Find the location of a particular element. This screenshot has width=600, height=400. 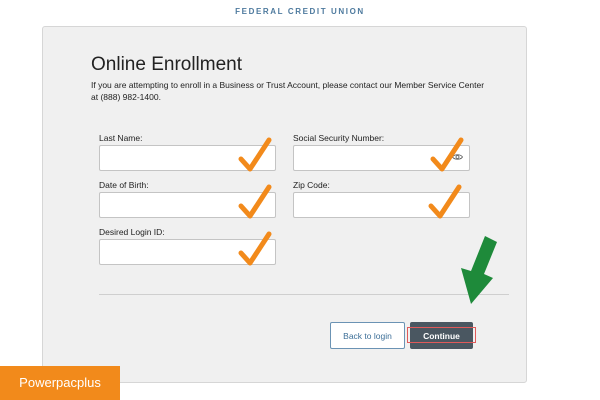

form-divider is located at coordinates (304, 294).